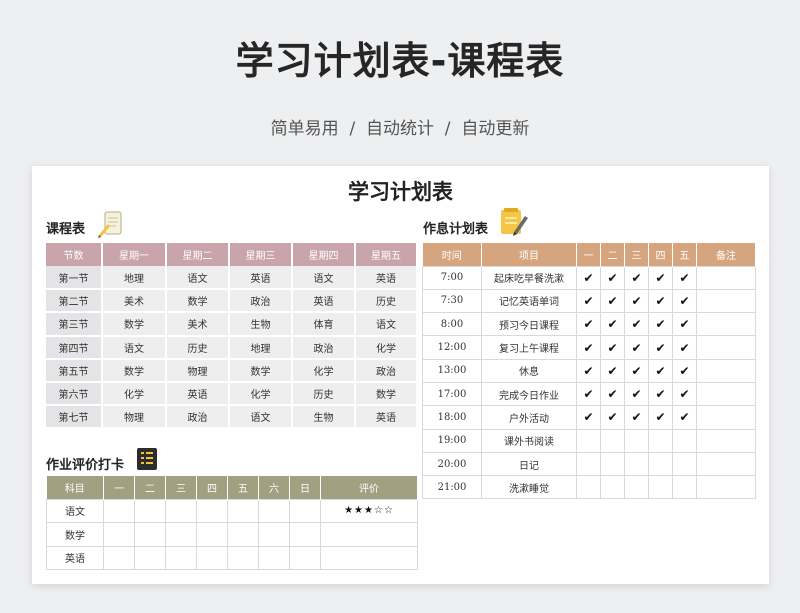 Image resolution: width=800 pixels, height=613 pixels. Describe the element at coordinates (452, 277) in the screenshot. I see `table-cell: 7:00` at that location.